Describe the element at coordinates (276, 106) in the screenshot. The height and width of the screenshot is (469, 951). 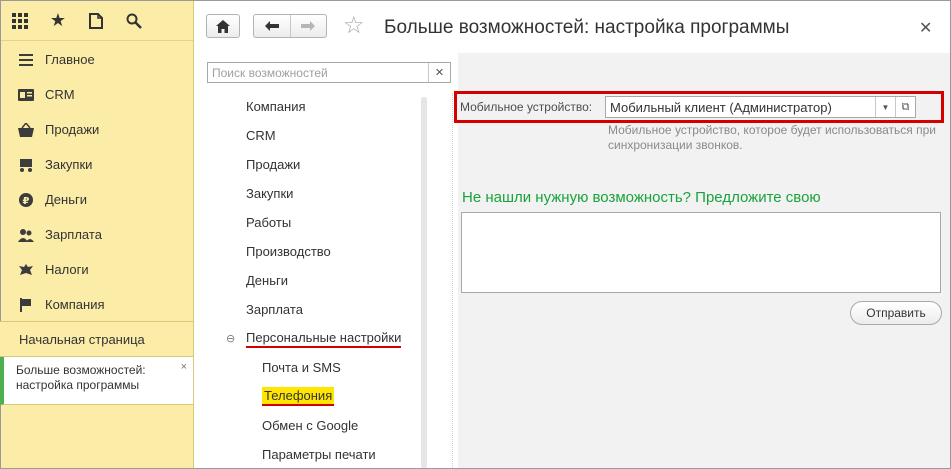
I see `tree-item-label: Компания` at that location.